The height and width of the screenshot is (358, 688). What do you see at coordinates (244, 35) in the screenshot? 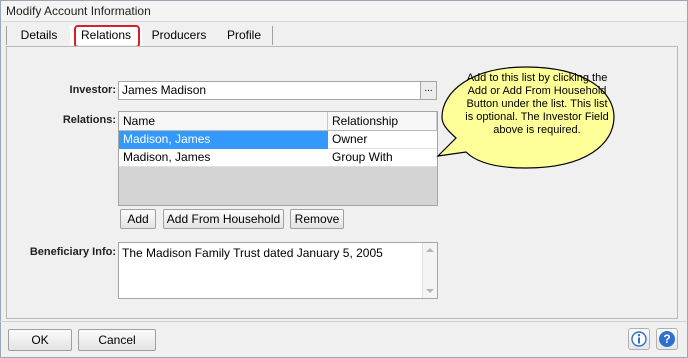
I see `tab-profile: Profile` at bounding box center [244, 35].